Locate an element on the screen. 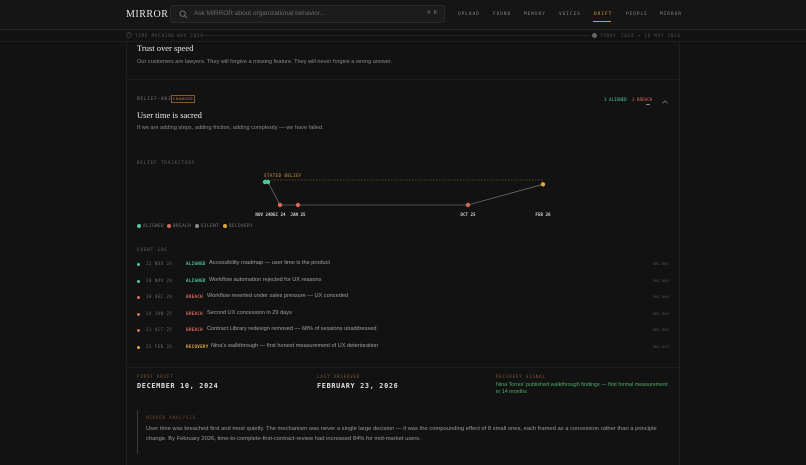 This screenshot has height=465, width=806. nav-mirror: MIRROR is located at coordinates (671, 14).